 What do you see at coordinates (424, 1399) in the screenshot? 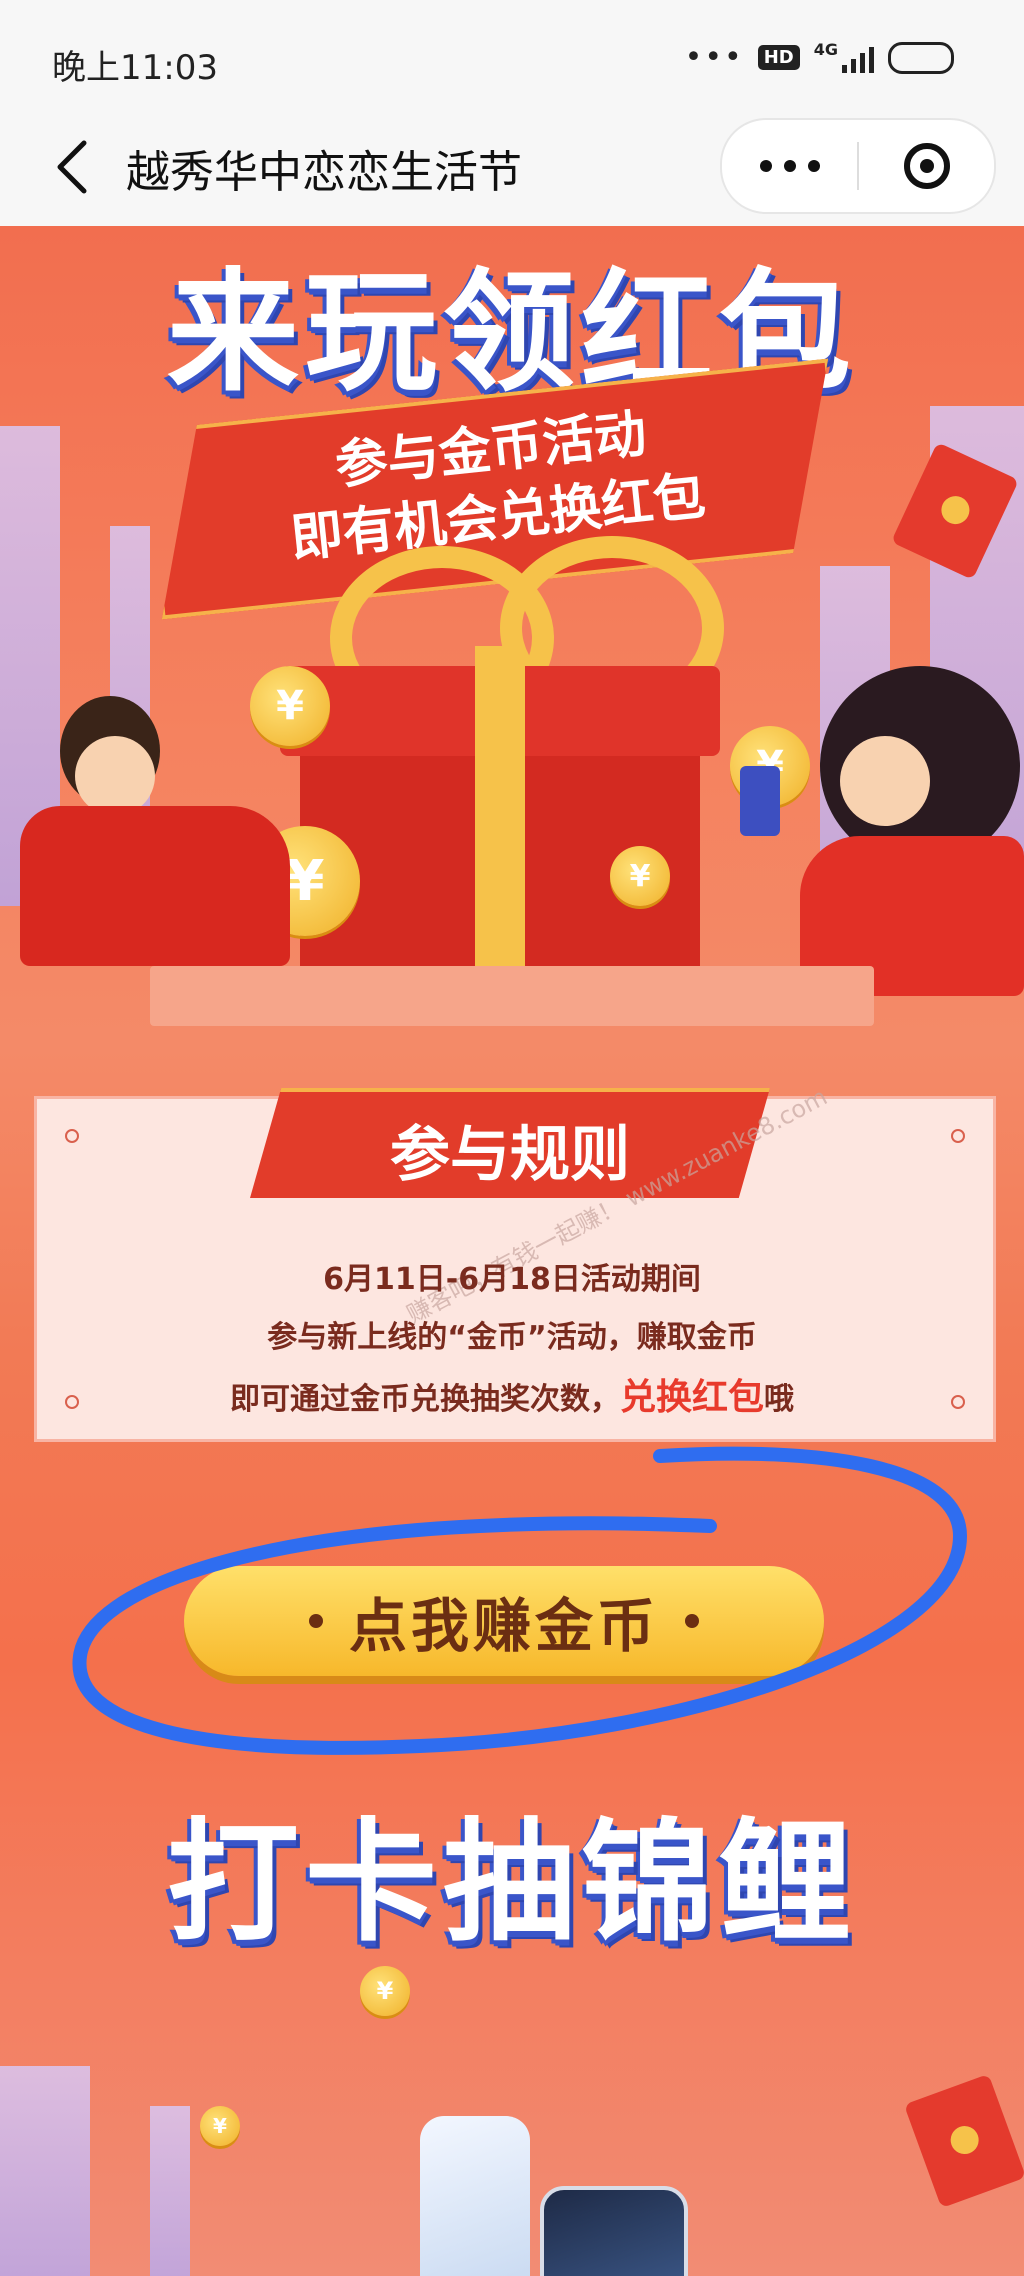
I see `rules-line-3-prefix: 即可通过金币兑换抽奖次数，` at bounding box center [424, 1399].